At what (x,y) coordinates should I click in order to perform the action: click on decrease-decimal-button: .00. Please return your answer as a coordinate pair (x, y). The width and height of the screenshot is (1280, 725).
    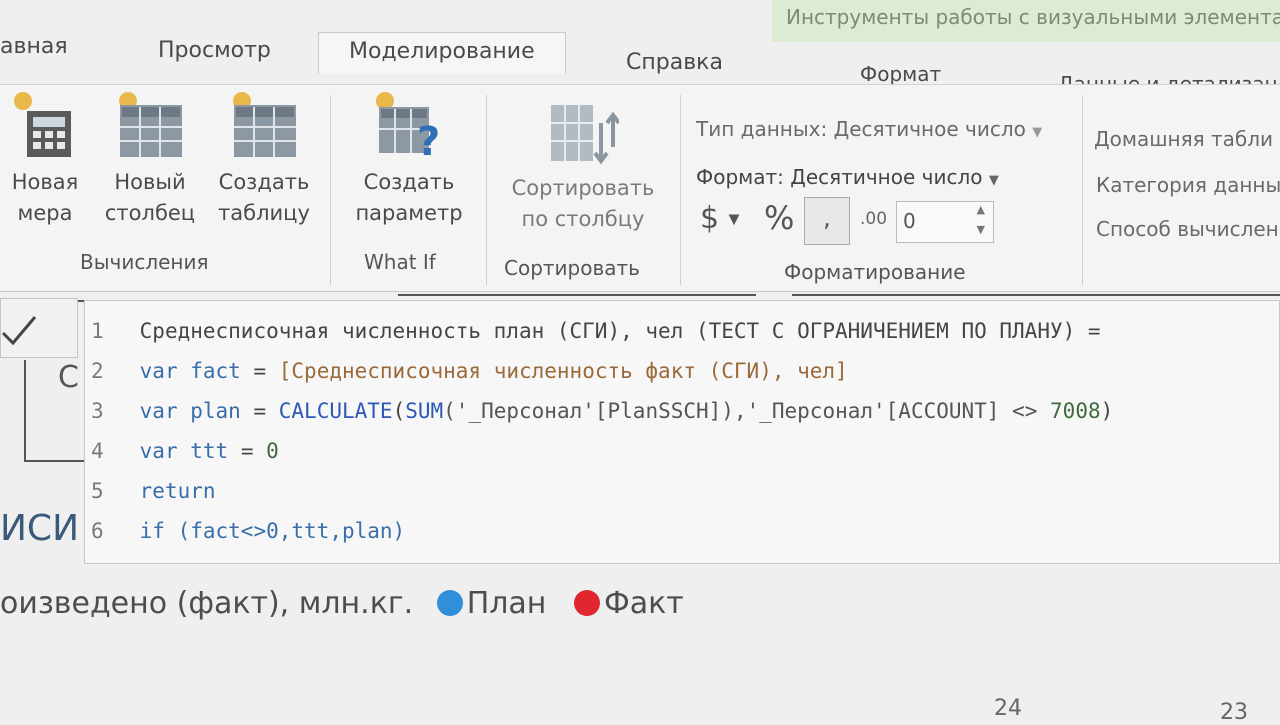
    Looking at the image, I should click on (873, 219).